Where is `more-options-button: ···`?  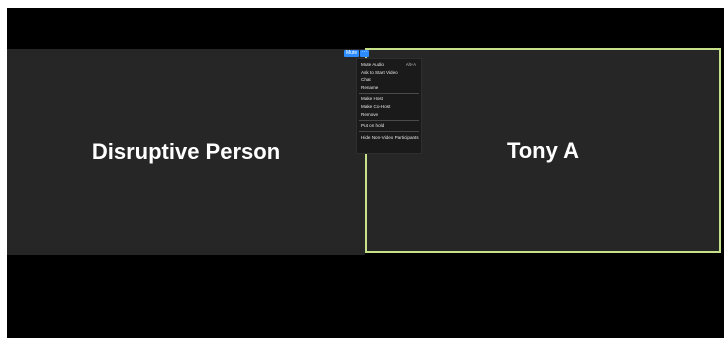 more-options-button: ··· is located at coordinates (365, 53).